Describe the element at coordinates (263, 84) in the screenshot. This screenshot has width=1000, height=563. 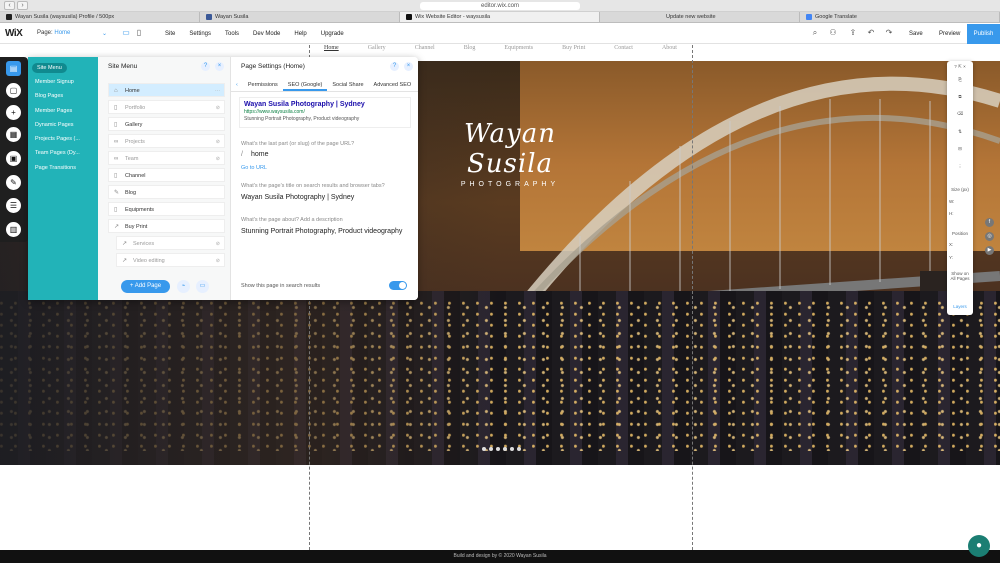
I see `tab-permissions: Permissions` at that location.